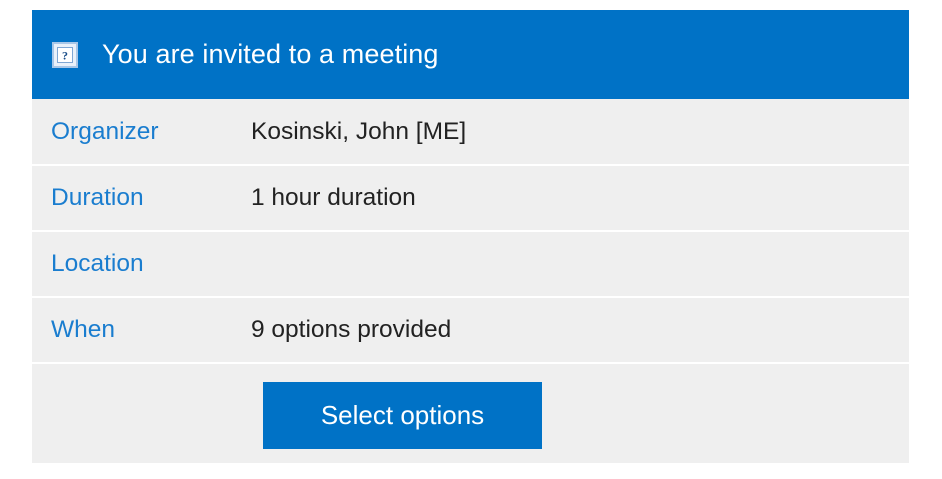 Image resolution: width=942 pixels, height=479 pixels. I want to click on detail-label: Organizer, so click(105, 131).